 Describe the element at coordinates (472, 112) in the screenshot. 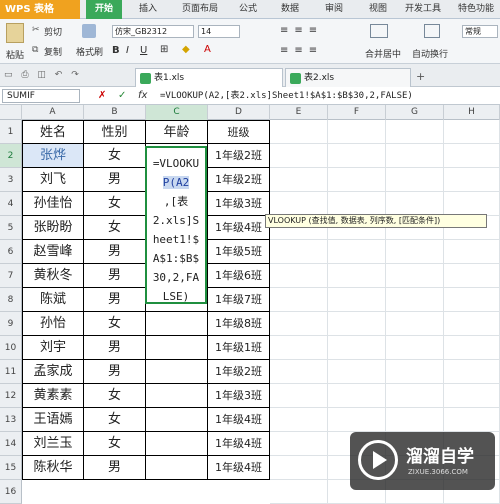

I see `column-header-h: H` at that location.